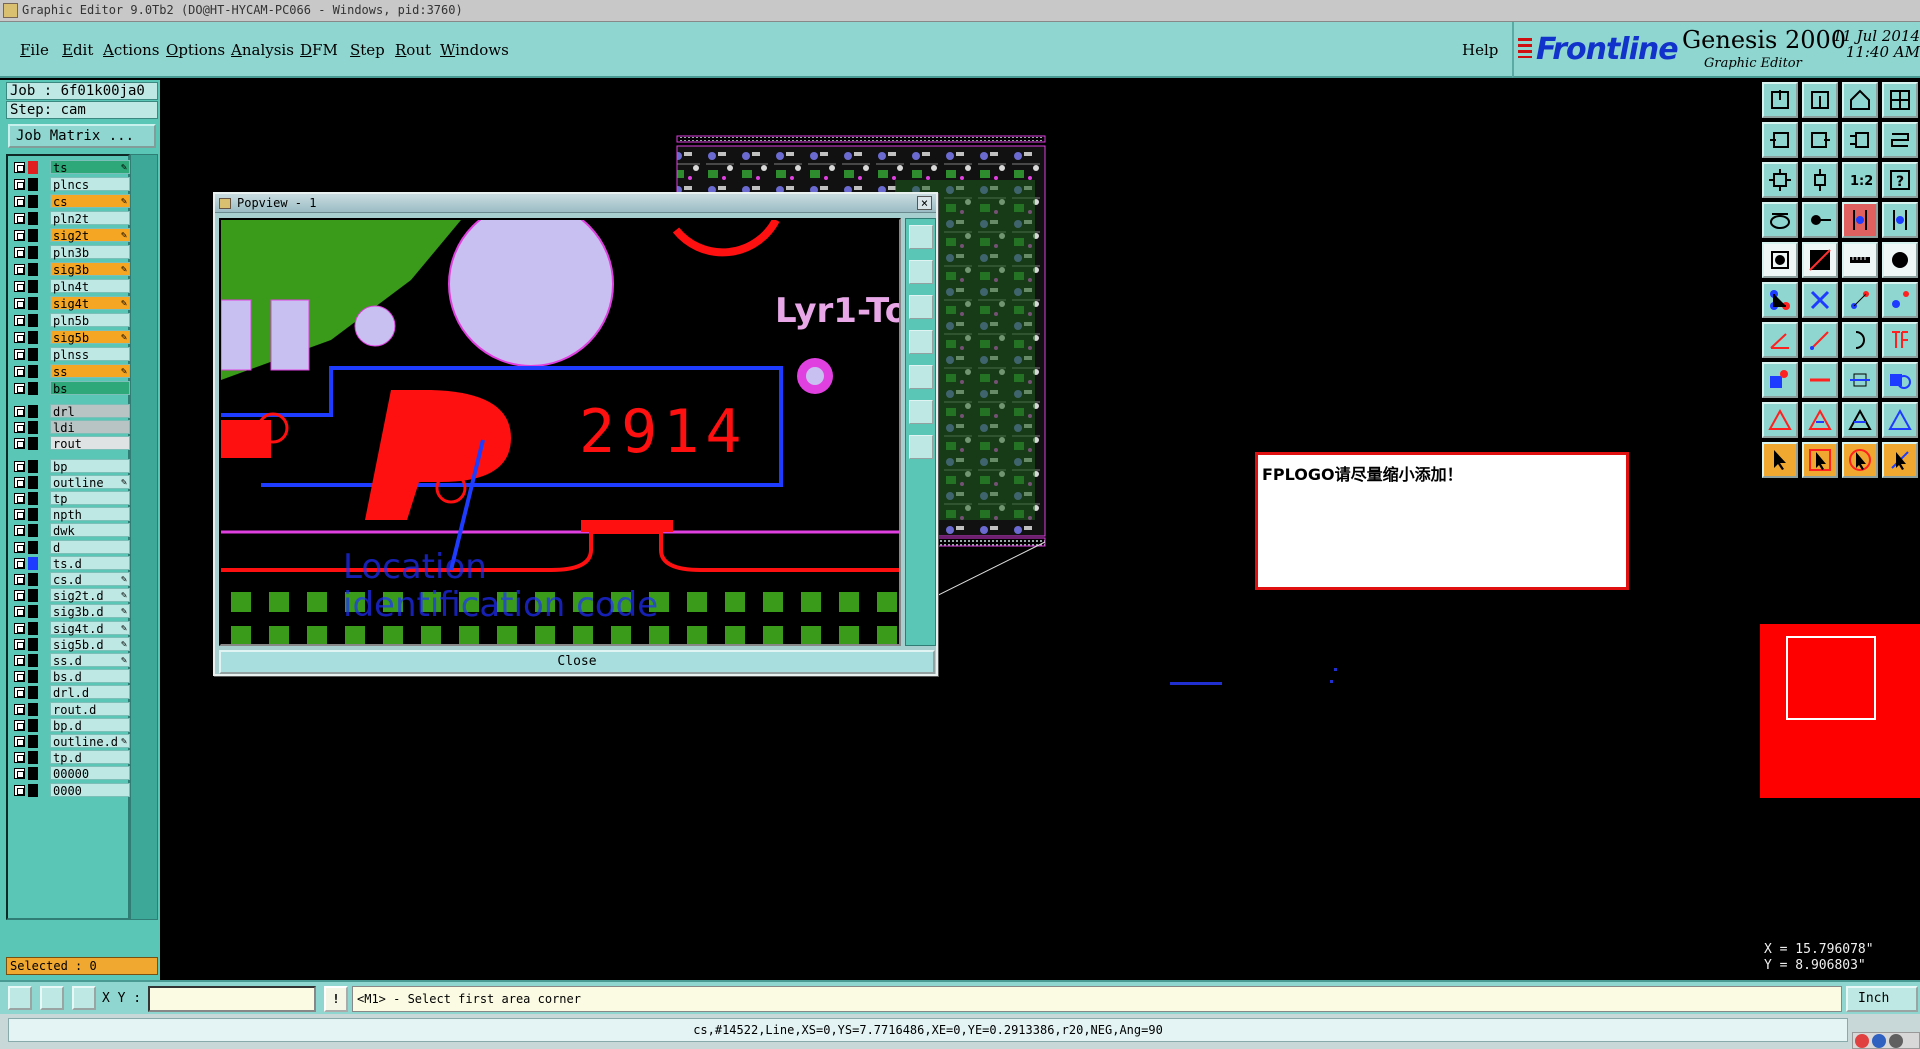 The height and width of the screenshot is (1049, 1920). What do you see at coordinates (1900, 220) in the screenshot?
I see `tool-net-icon` at bounding box center [1900, 220].